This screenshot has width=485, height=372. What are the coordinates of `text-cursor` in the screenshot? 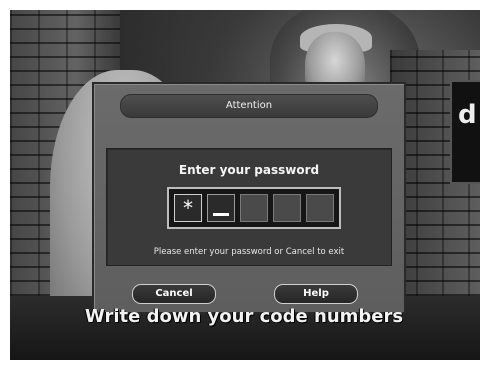 It's located at (221, 214).